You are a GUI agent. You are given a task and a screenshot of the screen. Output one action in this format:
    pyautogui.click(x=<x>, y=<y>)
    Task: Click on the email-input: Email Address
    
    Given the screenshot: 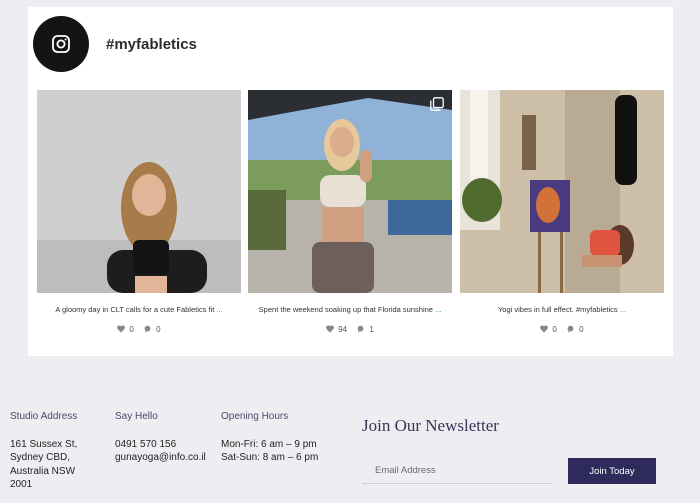 What is the action you would take?
    pyautogui.click(x=457, y=471)
    